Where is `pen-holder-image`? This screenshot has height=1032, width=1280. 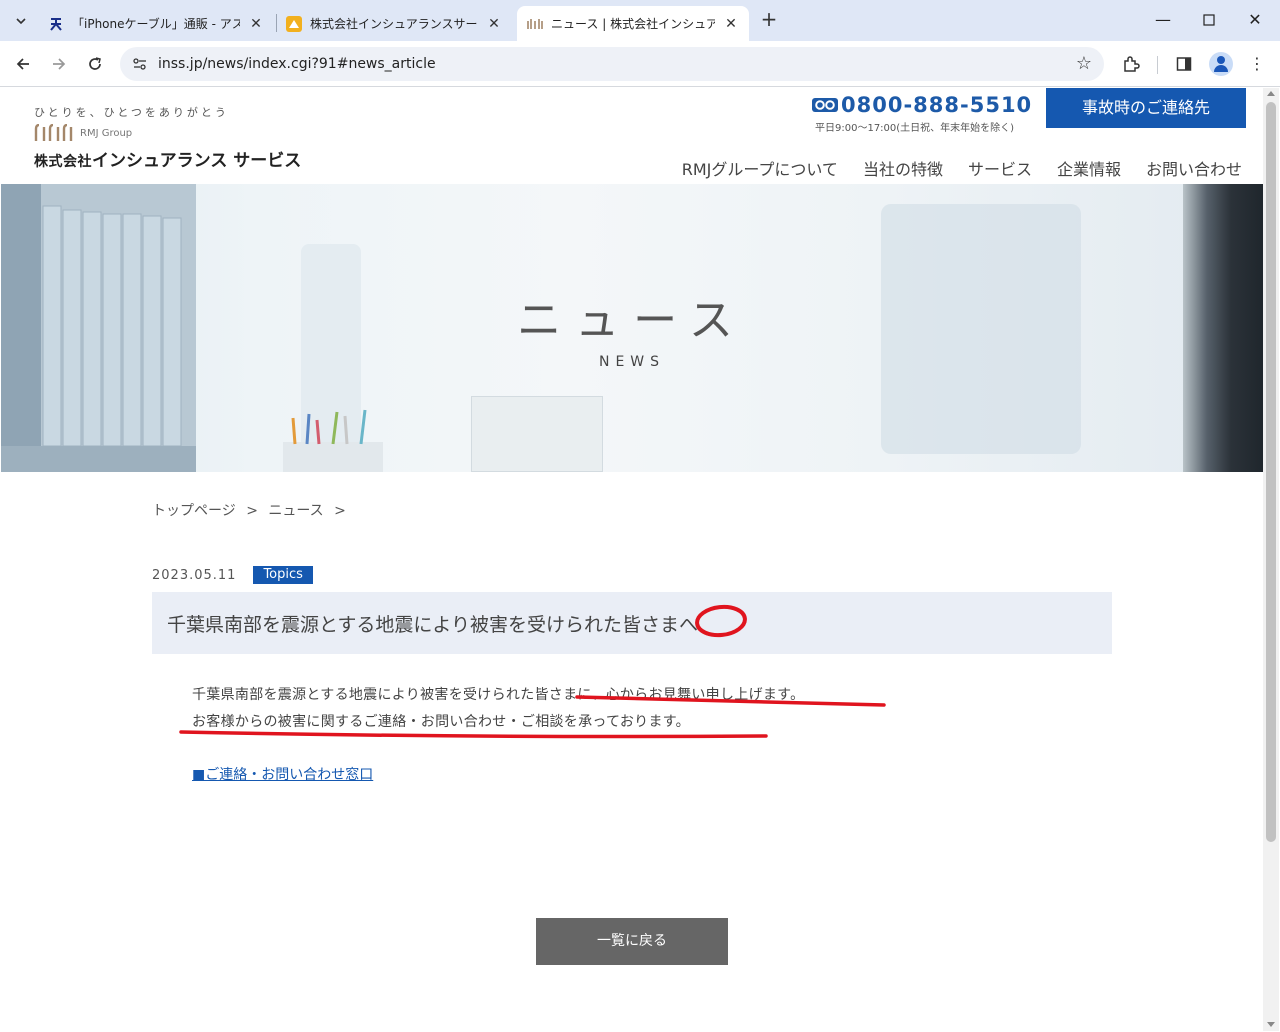
pen-holder-image is located at coordinates (333, 440).